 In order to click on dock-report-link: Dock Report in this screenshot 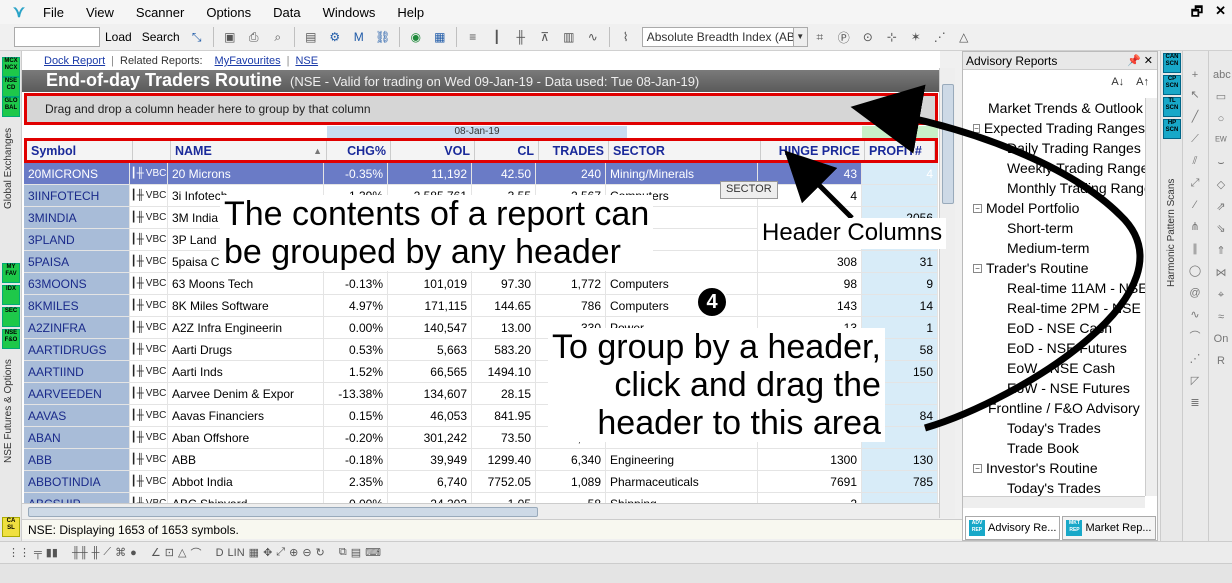, I will do `click(66, 61)`.